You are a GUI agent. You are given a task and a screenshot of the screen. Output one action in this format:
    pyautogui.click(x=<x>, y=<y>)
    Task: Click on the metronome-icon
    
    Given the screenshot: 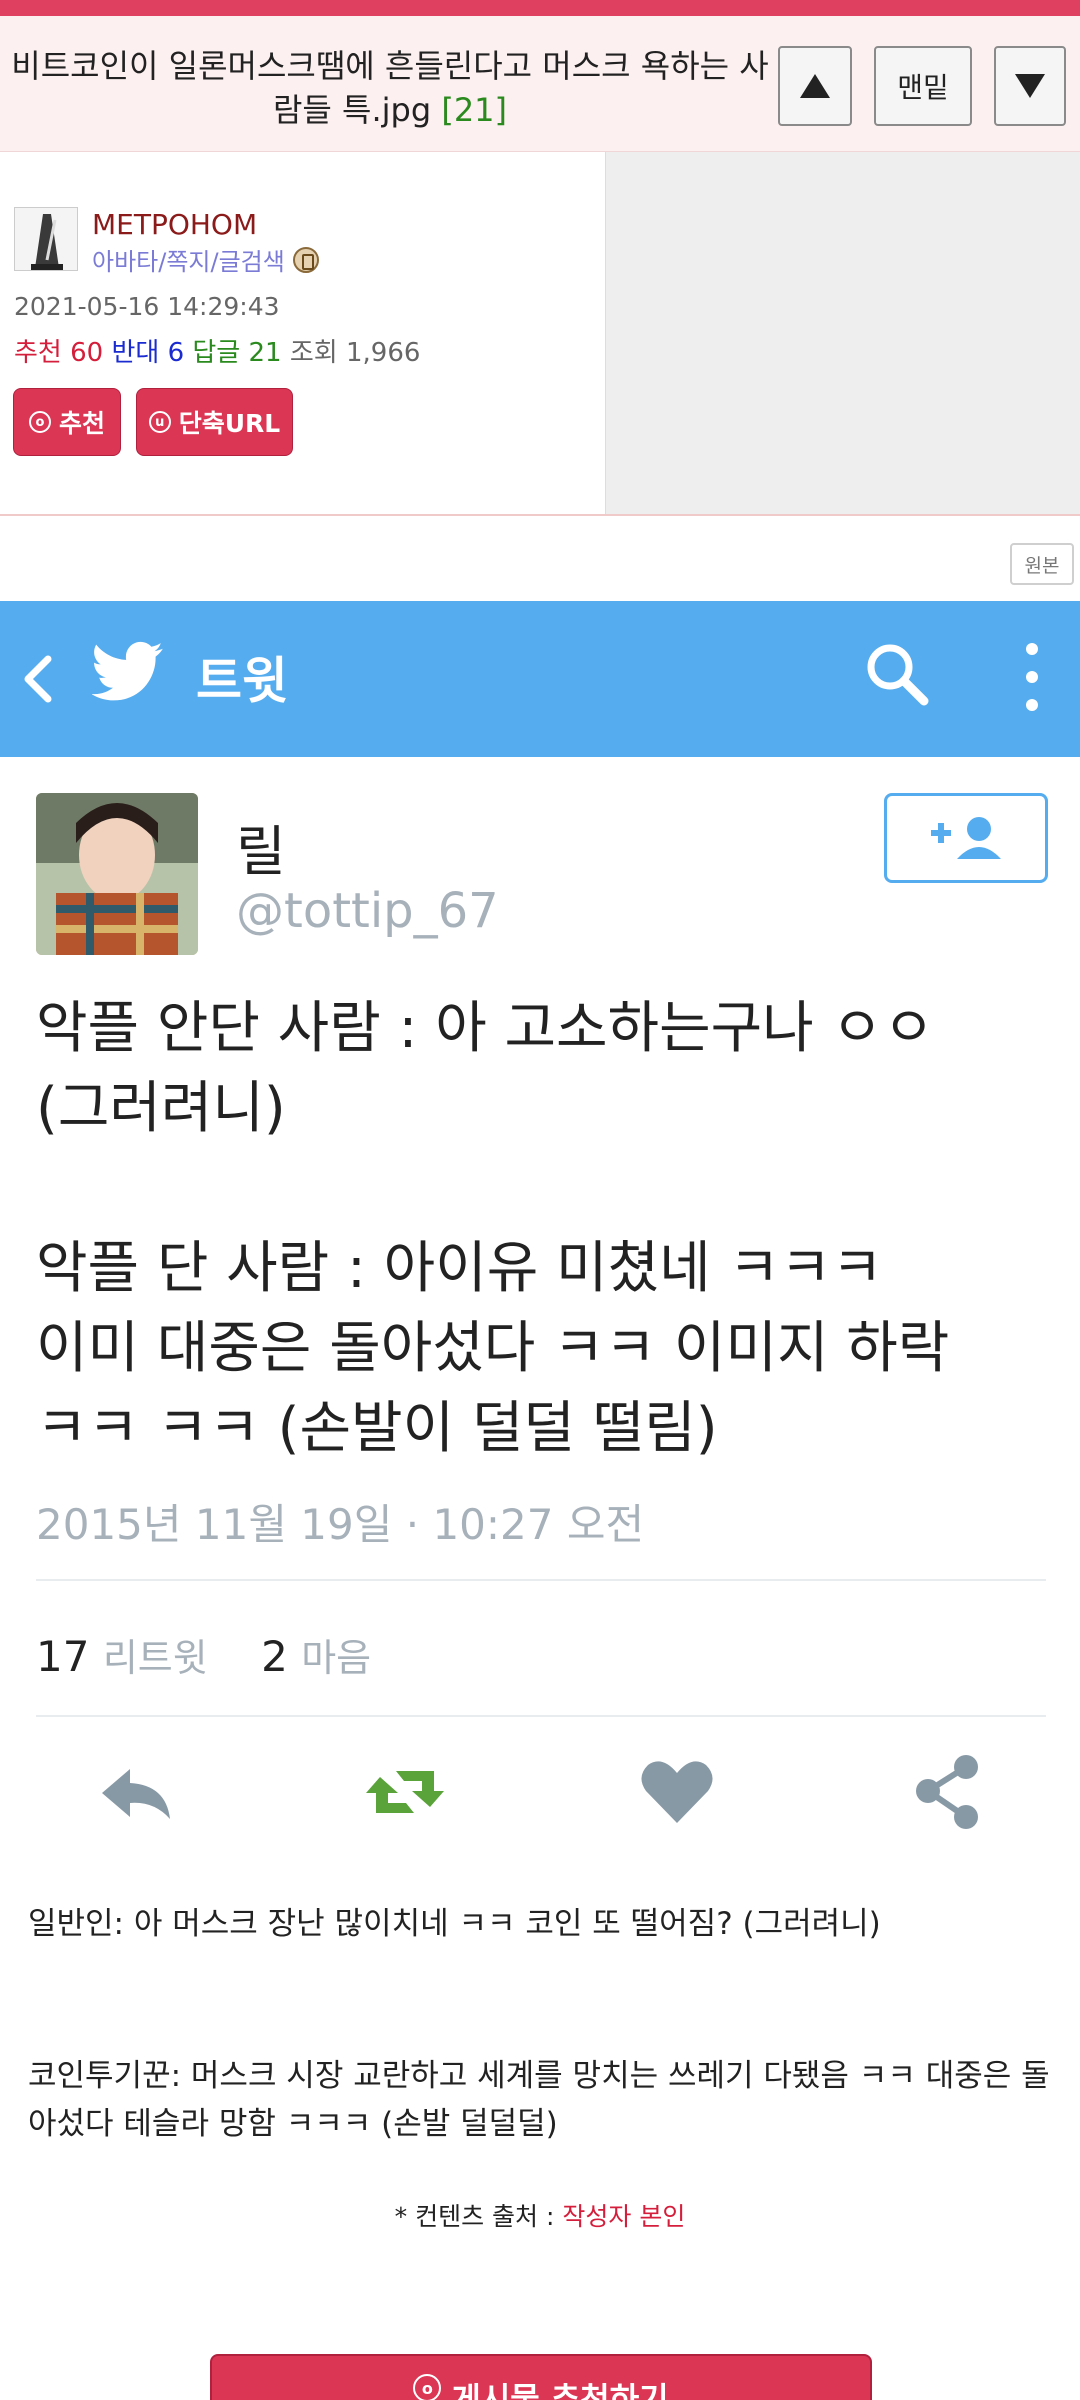 What is the action you would take?
    pyautogui.click(x=46, y=239)
    